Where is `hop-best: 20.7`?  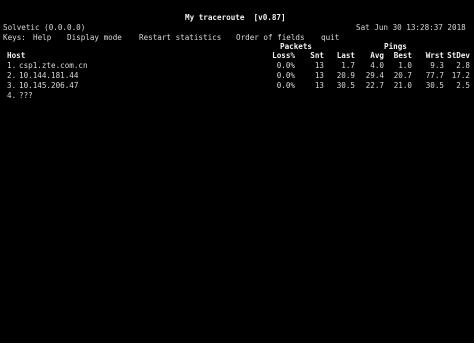
hop-best: 20.7 is located at coordinates (402, 75).